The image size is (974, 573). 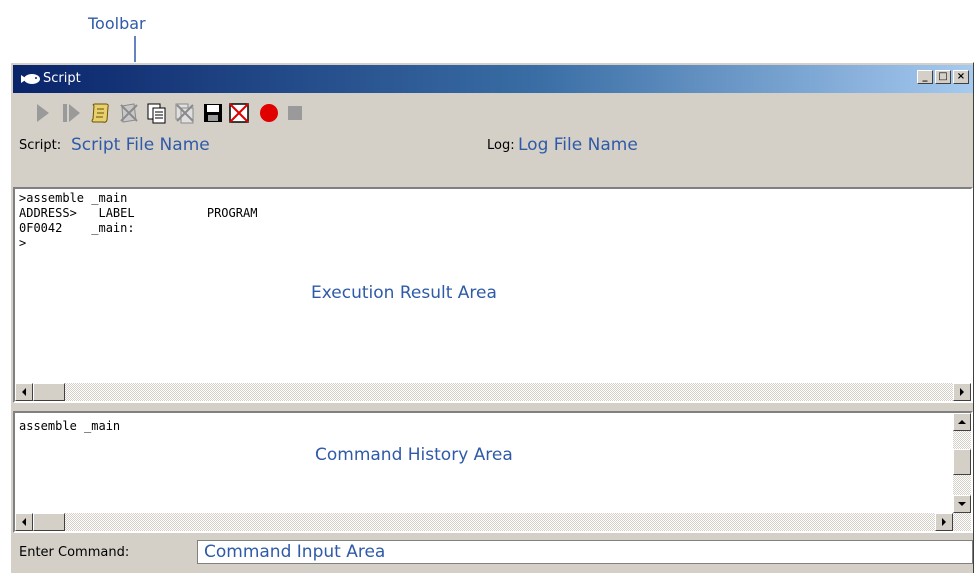 I want to click on execution-result-line: >, so click(x=23, y=243).